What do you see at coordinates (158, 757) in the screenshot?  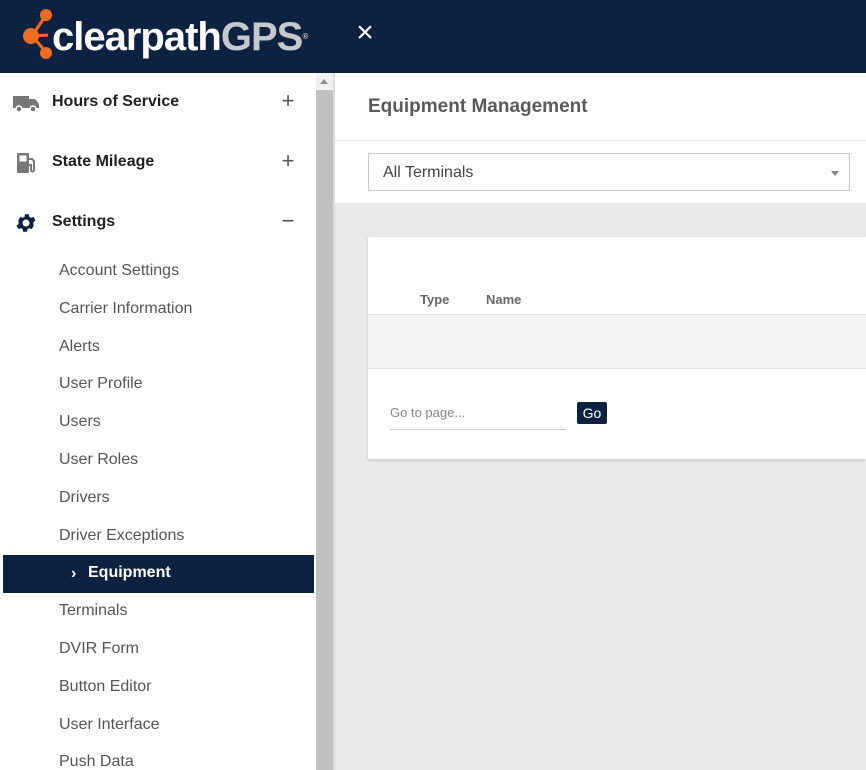 I see `sidebar-item-push-data: Push Data` at bounding box center [158, 757].